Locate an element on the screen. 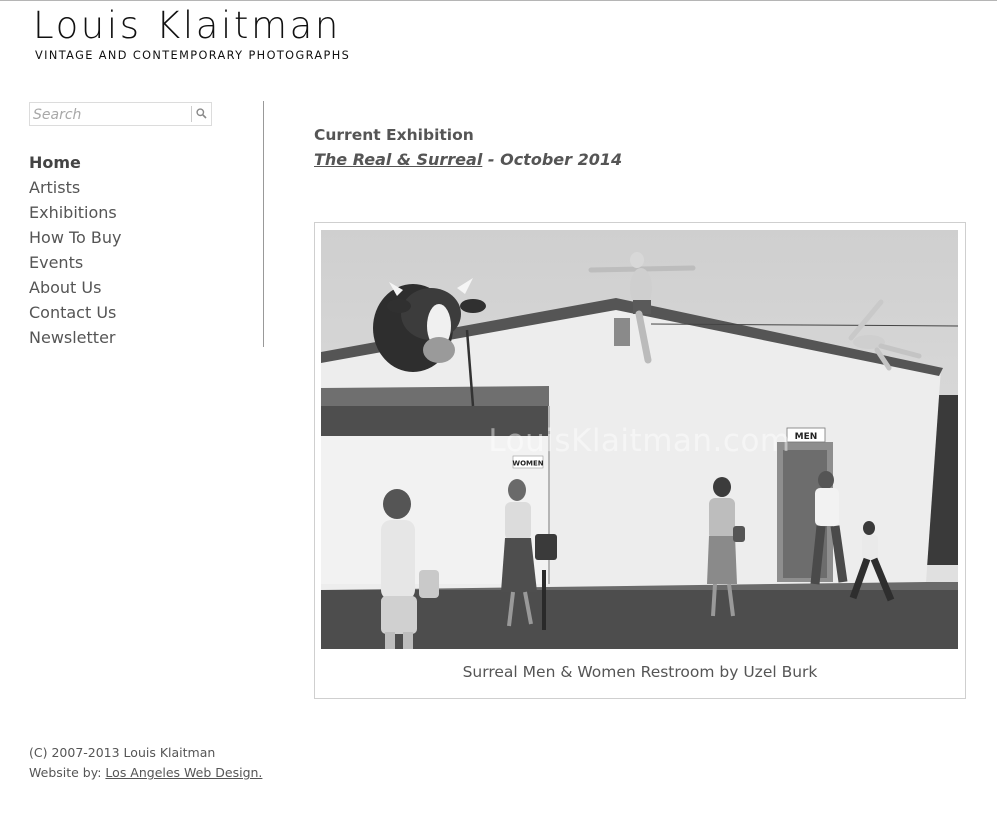  nav-item-newsletter: Newsletter is located at coordinates (75, 339).